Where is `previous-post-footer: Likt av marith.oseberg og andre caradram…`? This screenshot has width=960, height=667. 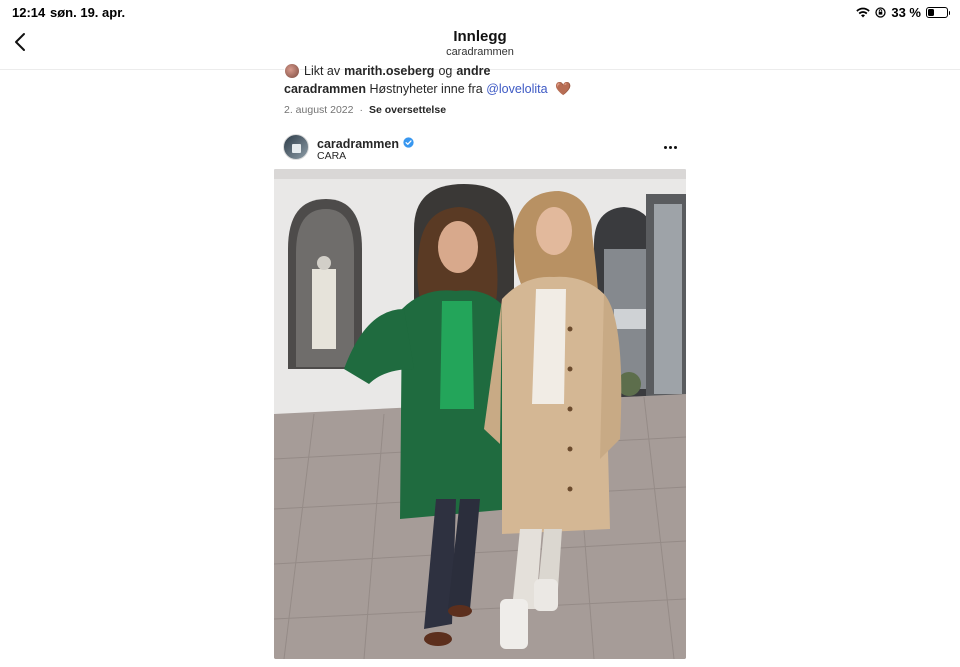
previous-post-footer: Likt av marith.oseberg og andre caradram… is located at coordinates (494, 89).